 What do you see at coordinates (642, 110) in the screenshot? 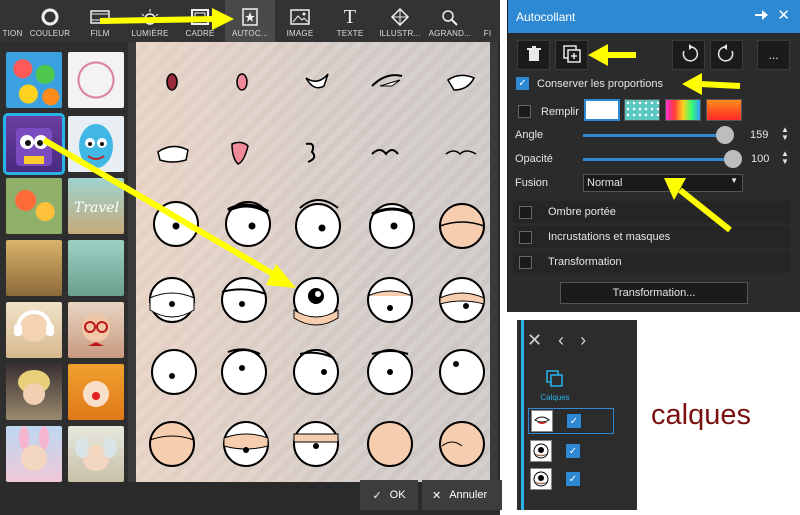
I see `fill-swatch-pattern` at bounding box center [642, 110].